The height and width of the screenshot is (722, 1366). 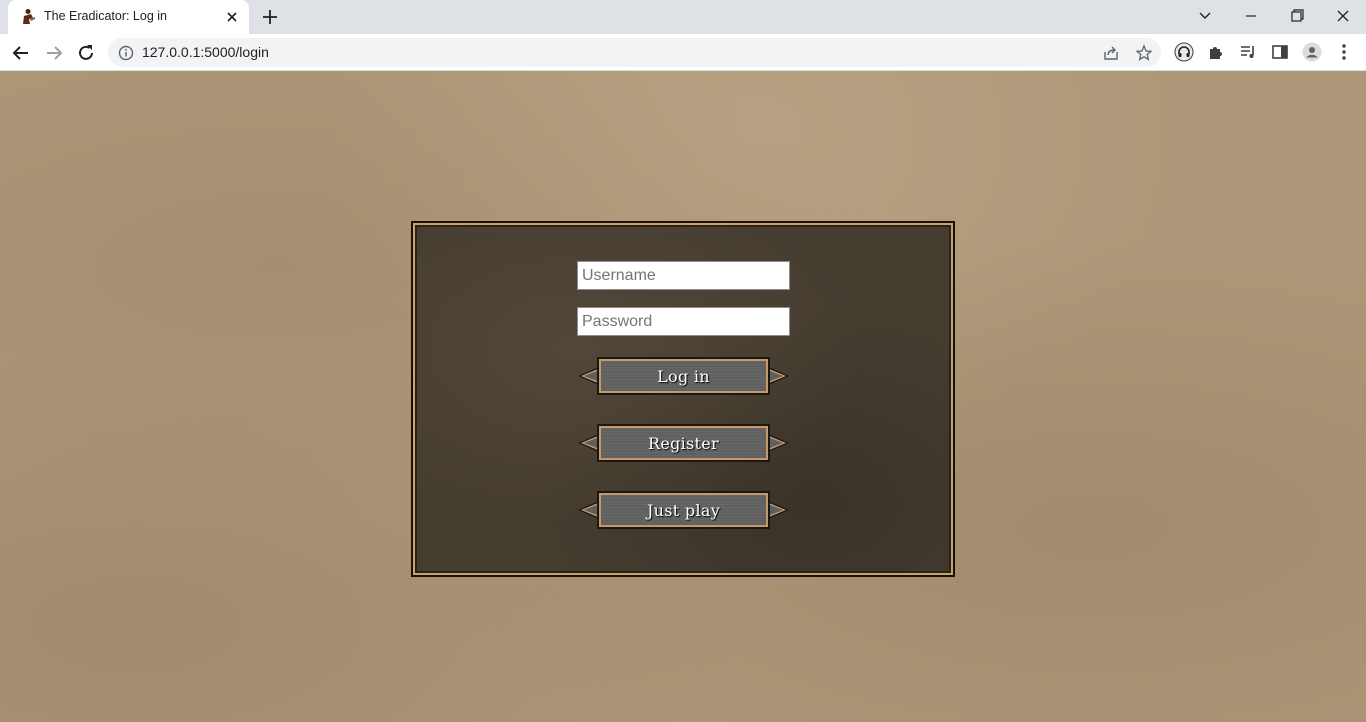 What do you see at coordinates (21, 53) in the screenshot?
I see `back-arrow-icon` at bounding box center [21, 53].